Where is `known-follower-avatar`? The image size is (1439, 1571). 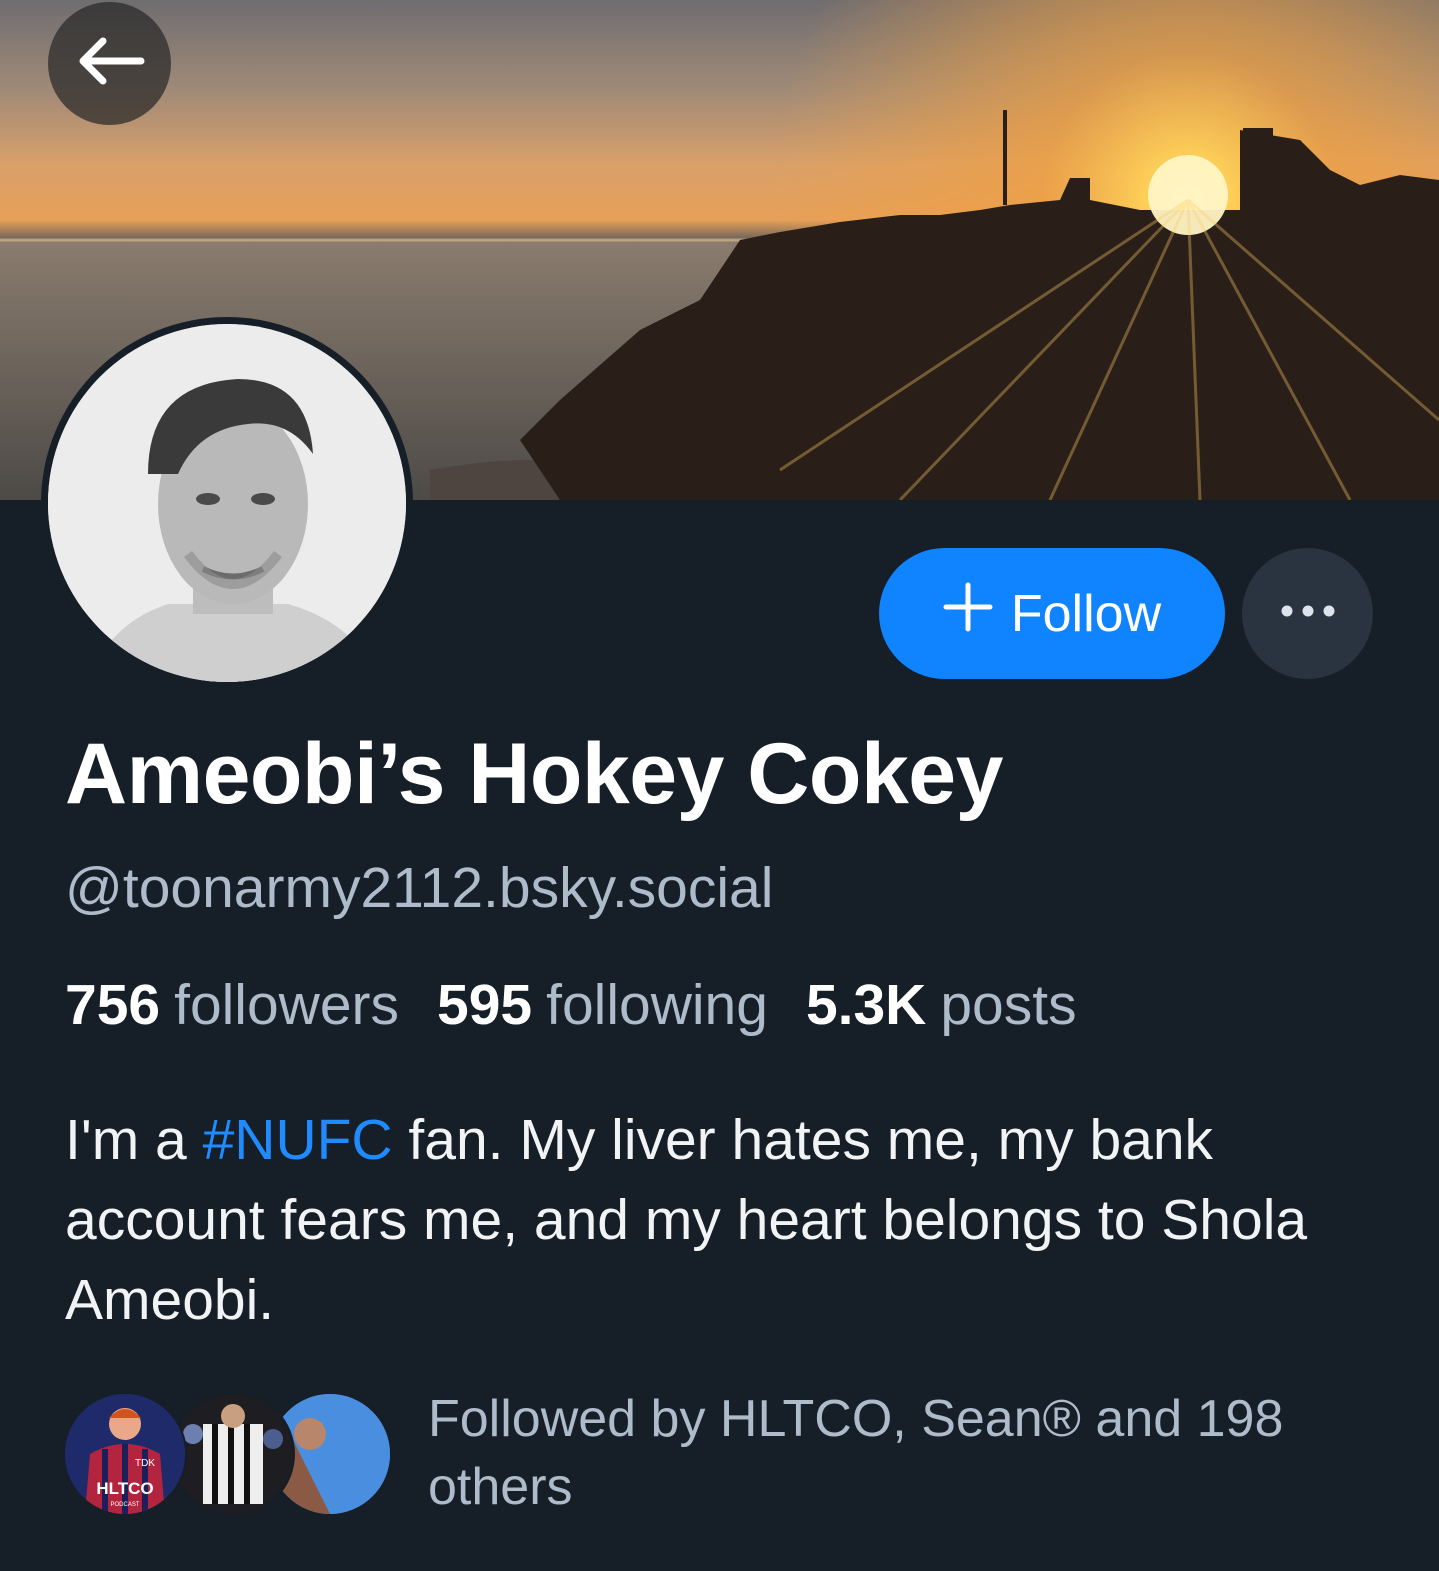
known-follower-avatar is located at coordinates (233, 1454).